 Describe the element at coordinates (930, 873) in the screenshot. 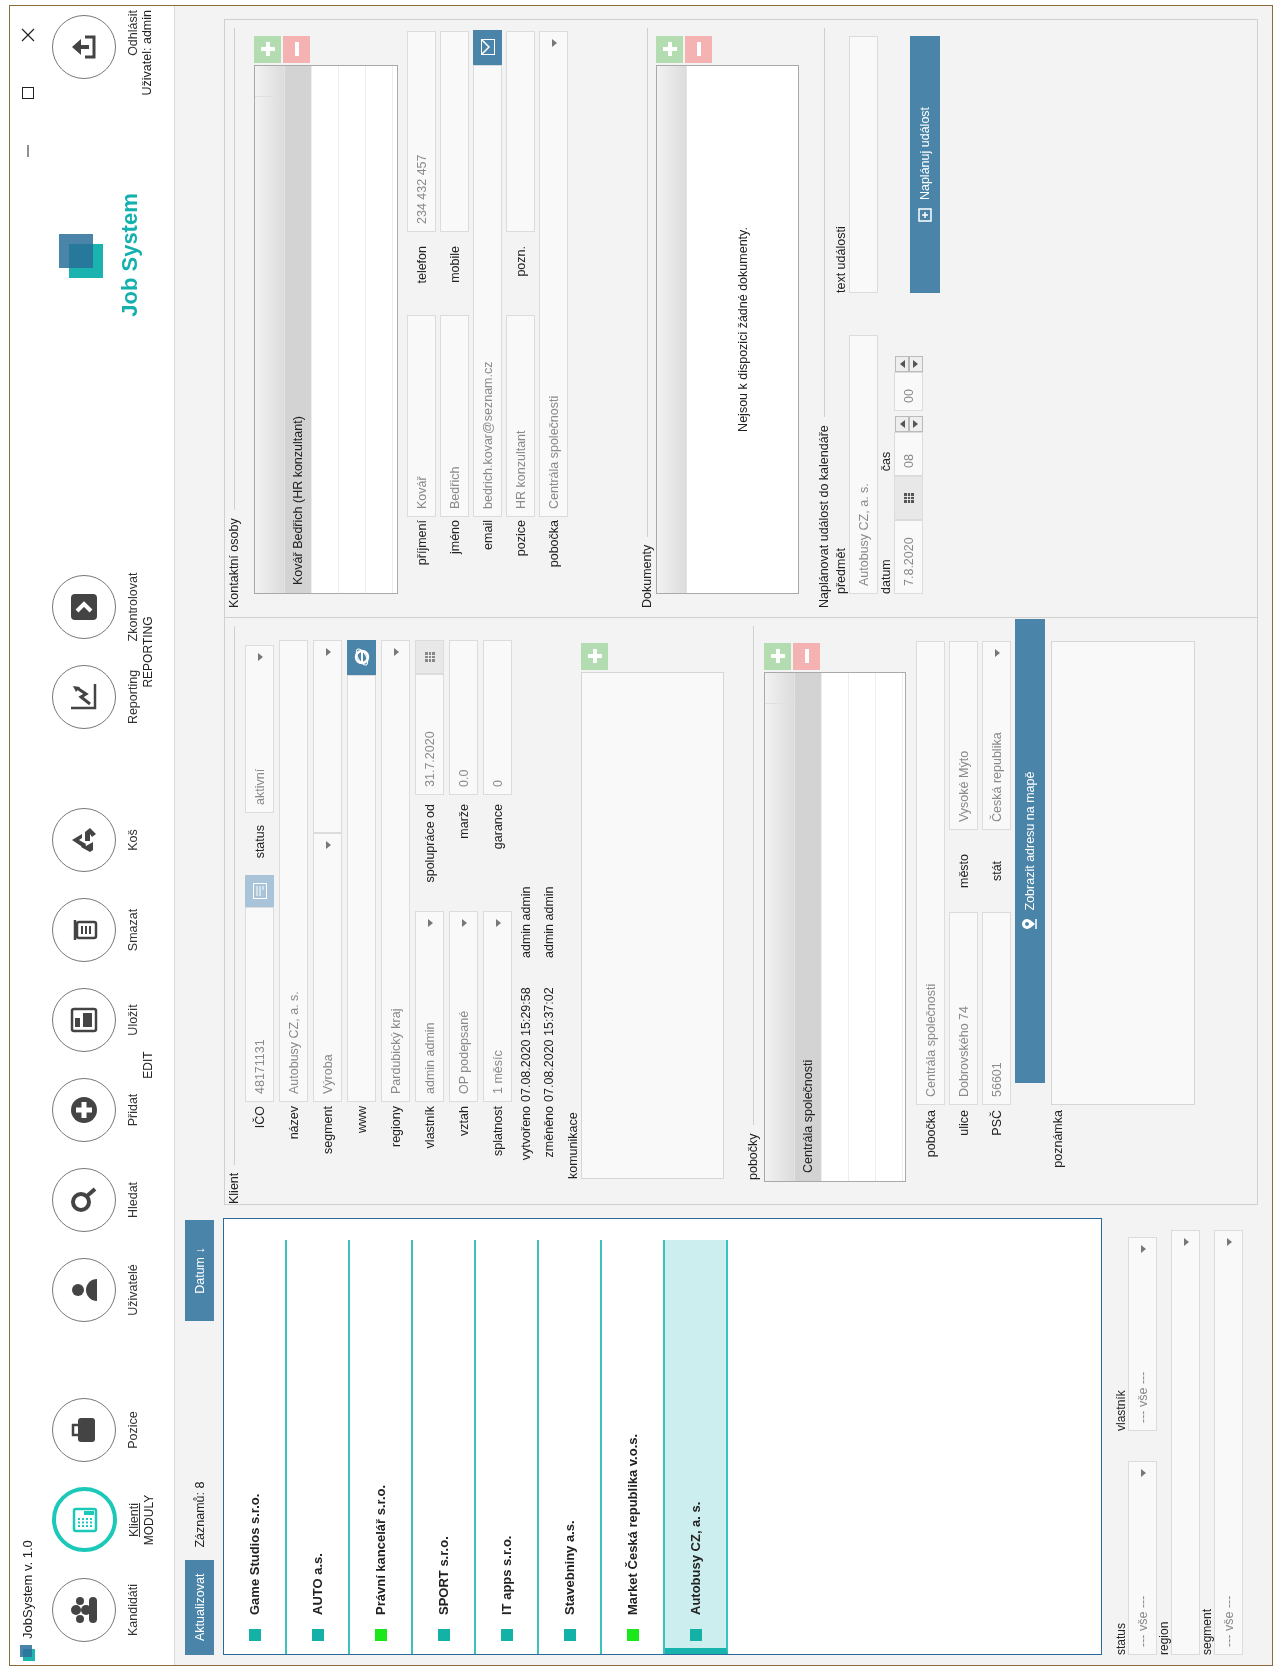

I see `input-field: Centrála společnosti` at that location.